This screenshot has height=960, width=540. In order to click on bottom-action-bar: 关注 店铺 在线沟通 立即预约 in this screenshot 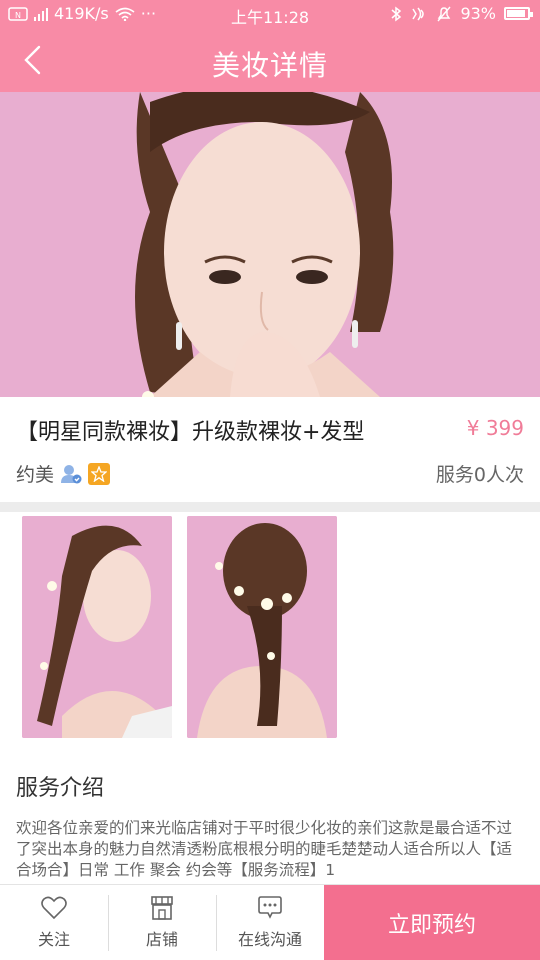, I will do `click(270, 922)`.